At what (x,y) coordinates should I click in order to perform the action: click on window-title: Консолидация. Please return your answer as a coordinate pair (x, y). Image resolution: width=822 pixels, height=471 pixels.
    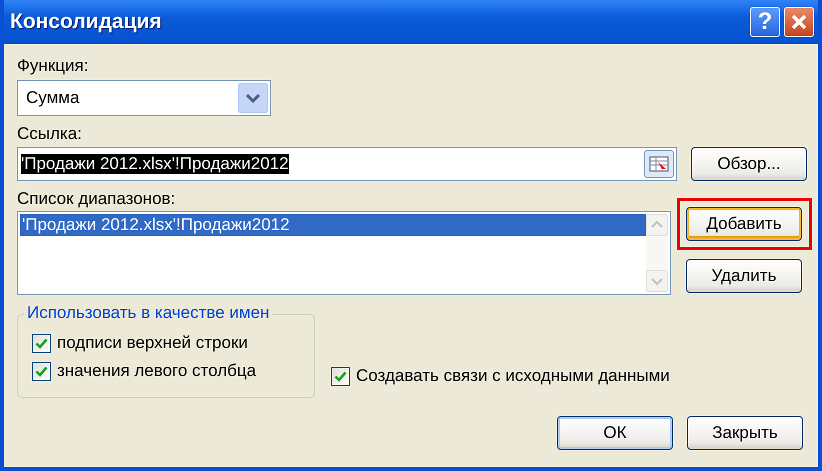
    Looking at the image, I should click on (86, 22).